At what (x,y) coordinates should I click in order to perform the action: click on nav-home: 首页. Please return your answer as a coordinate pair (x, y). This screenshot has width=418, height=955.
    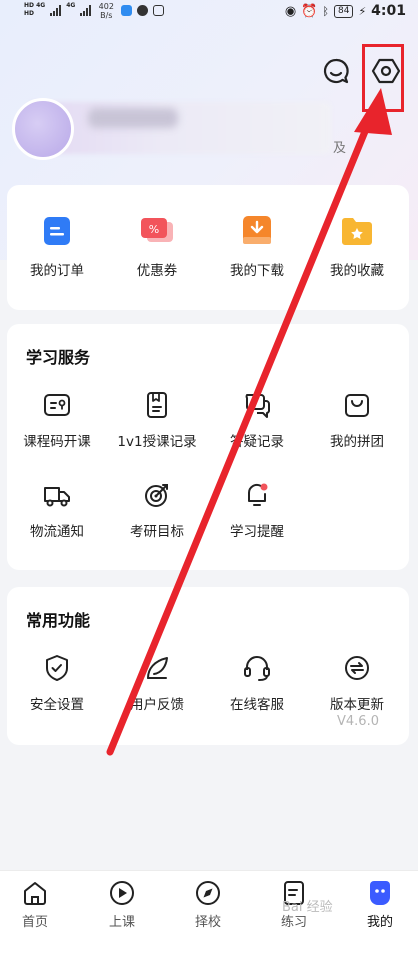
    Looking at the image, I should click on (35, 904).